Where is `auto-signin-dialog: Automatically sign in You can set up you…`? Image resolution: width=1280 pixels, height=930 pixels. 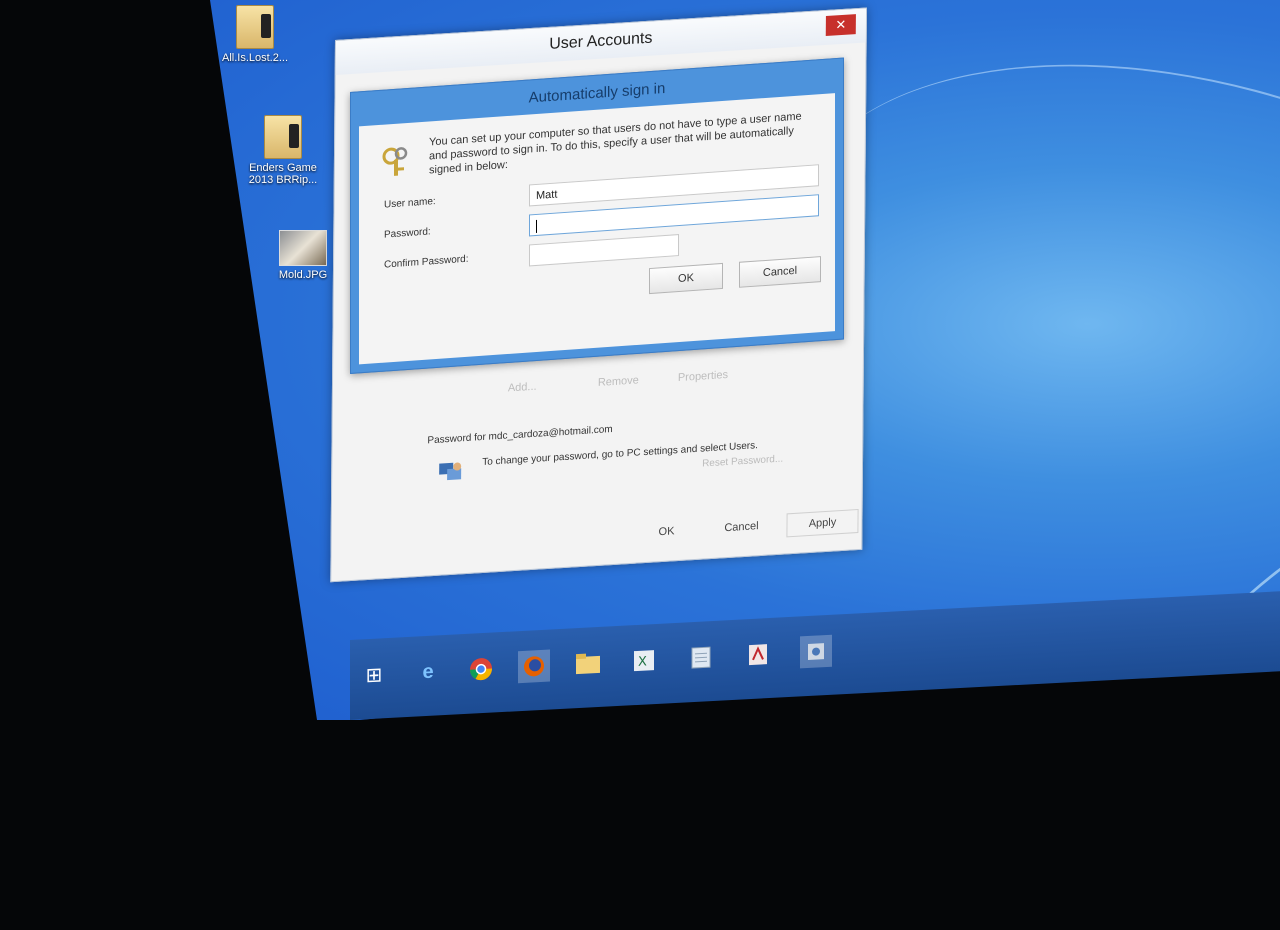 auto-signin-dialog: Automatically sign in You can set up you… is located at coordinates (597, 216).